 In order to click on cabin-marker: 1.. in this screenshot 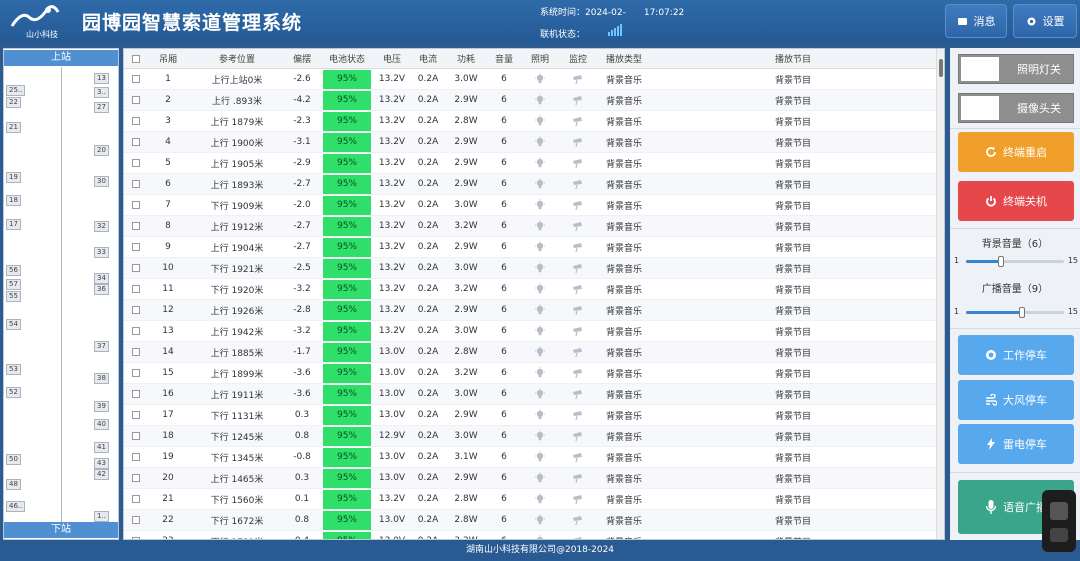, I will do `click(101, 516)`.